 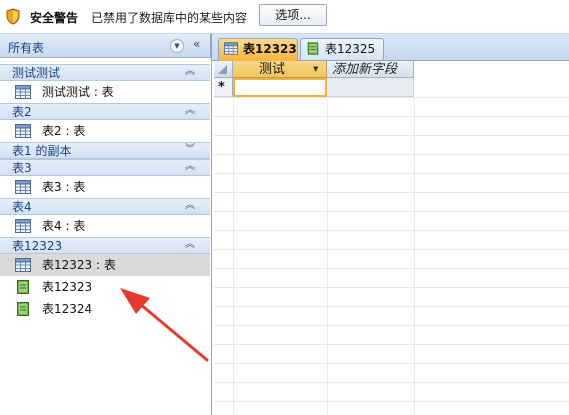 What do you see at coordinates (37, 246) in the screenshot?
I see `nav-group-label: 表12323` at bounding box center [37, 246].